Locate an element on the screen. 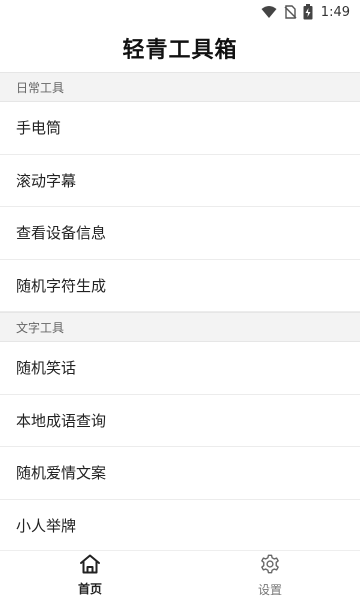 Image resolution: width=360 pixels, height=600 pixels. nav-home-label: 首页 is located at coordinates (89, 589).